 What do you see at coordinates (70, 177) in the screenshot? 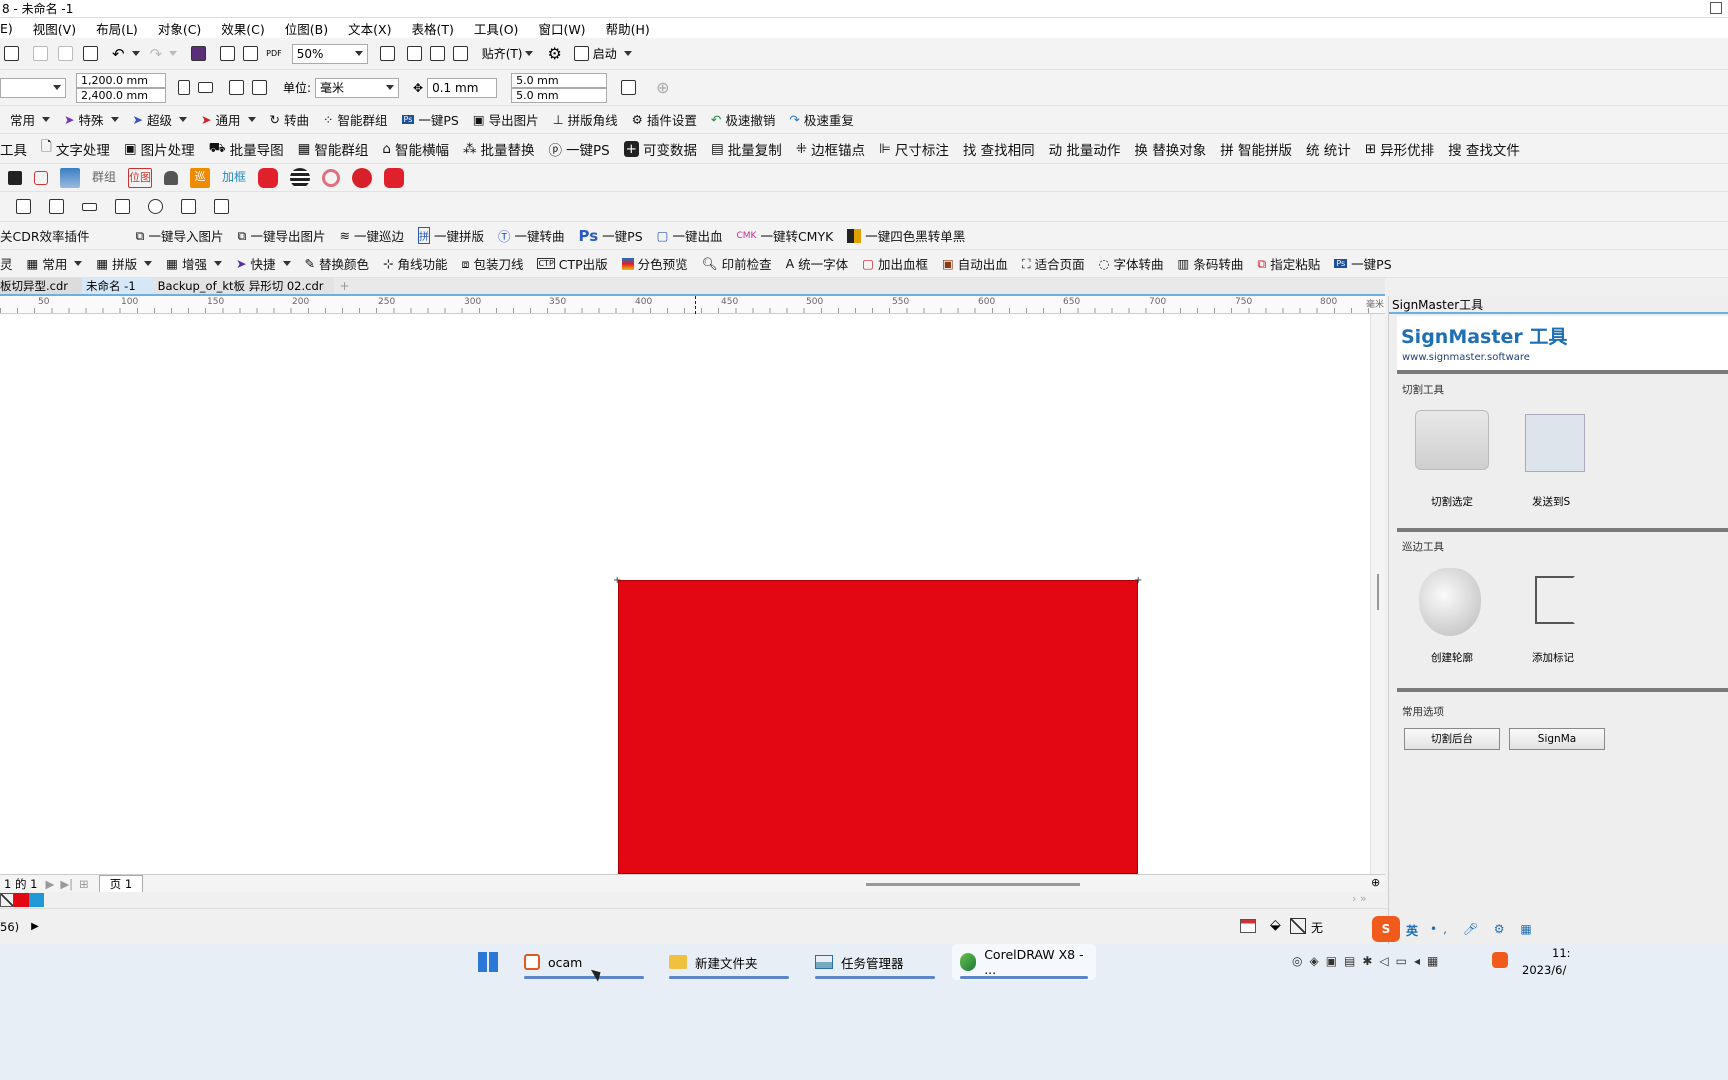
I see `picture-icon` at bounding box center [70, 177].